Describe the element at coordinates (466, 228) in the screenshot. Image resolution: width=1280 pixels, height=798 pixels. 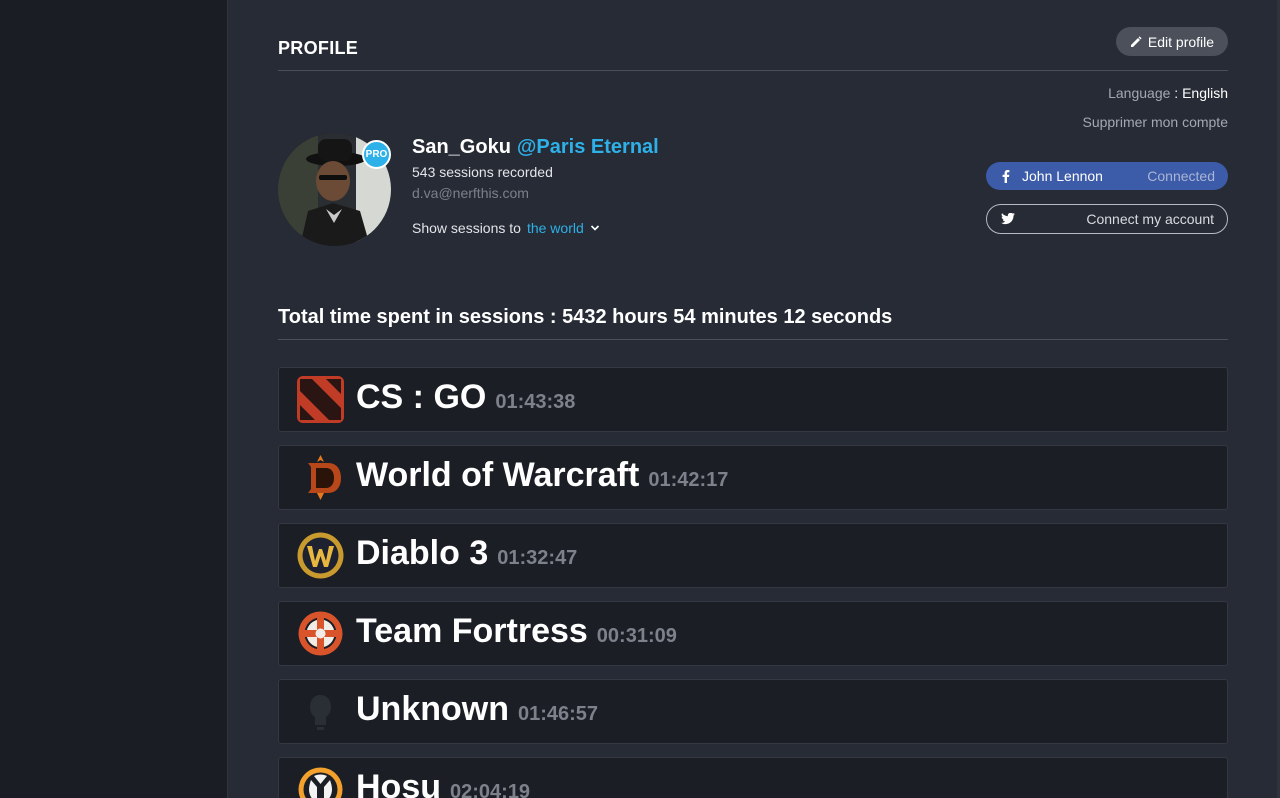
I see `visibility-label: Show sessions to` at that location.